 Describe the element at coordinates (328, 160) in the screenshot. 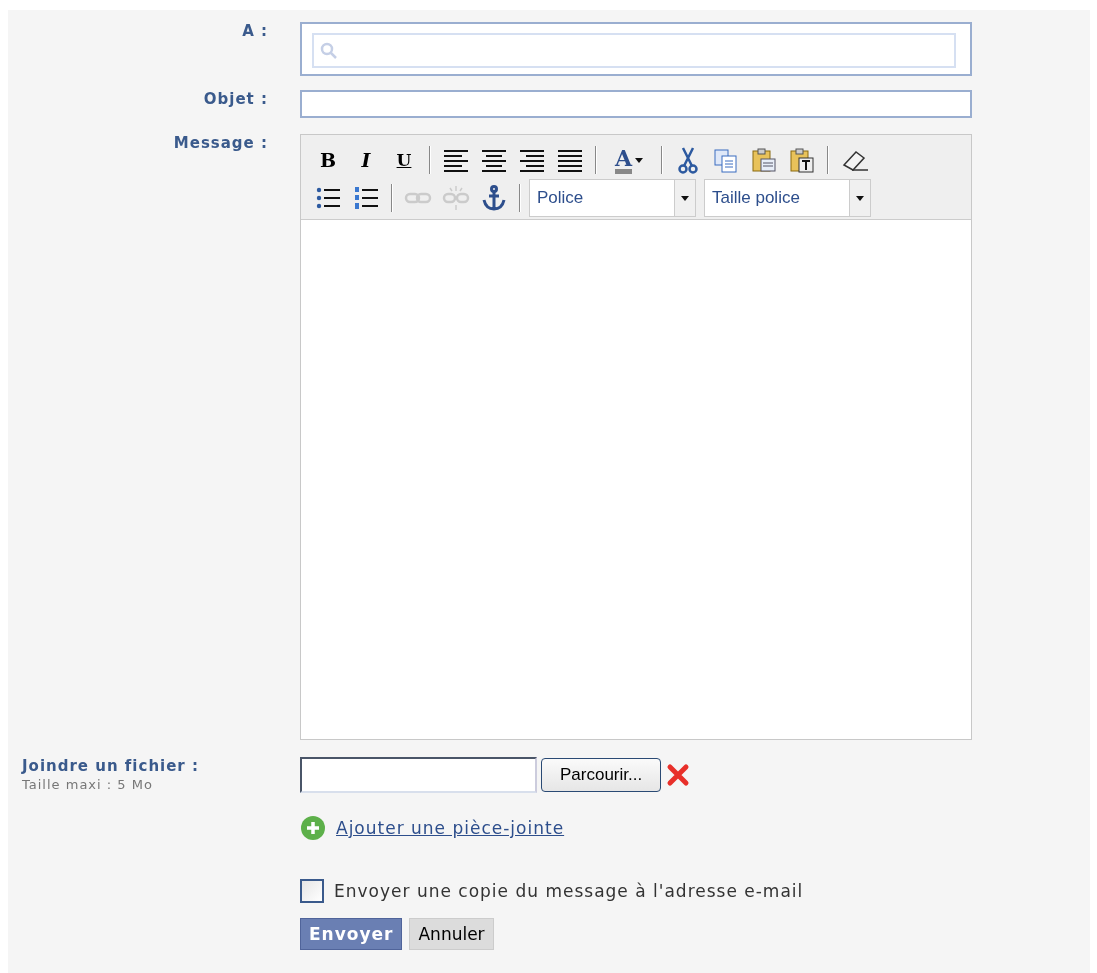

I see `bold-button: B` at that location.